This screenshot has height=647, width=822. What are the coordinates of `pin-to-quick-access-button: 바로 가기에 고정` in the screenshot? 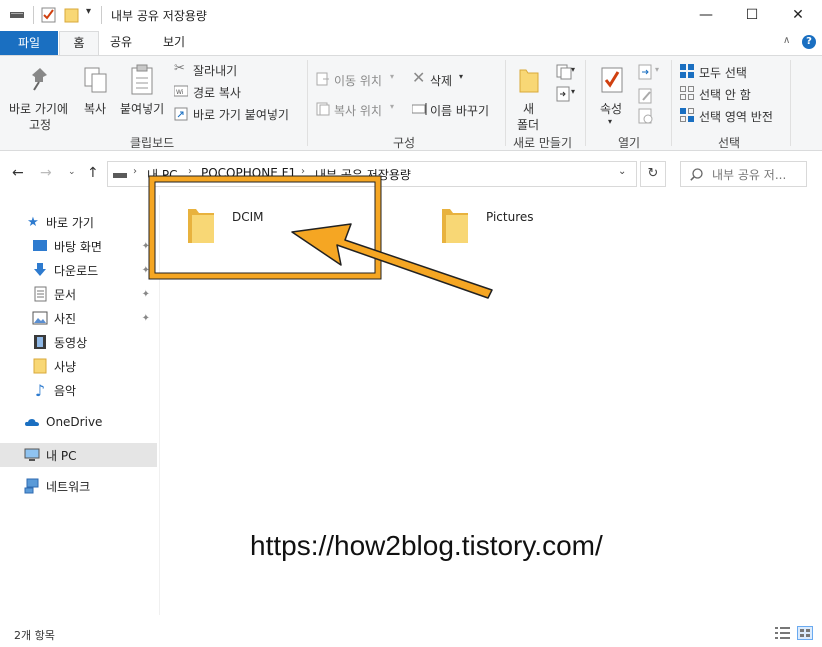 It's located at (40, 96).